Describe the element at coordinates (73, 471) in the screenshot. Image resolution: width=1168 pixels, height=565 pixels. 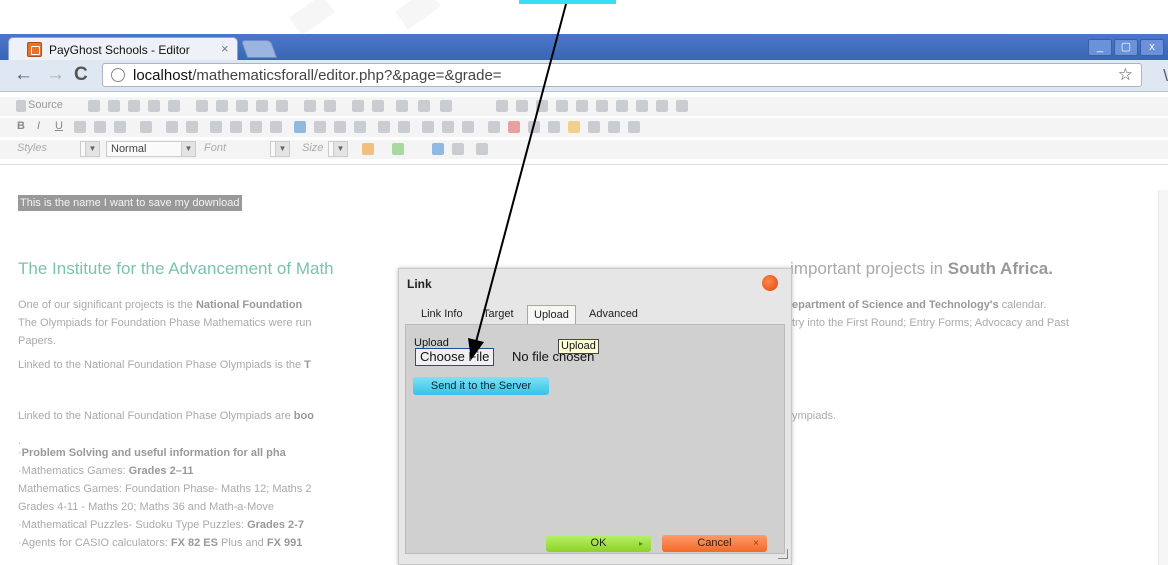
I see `line-text: ·Mathematics Games:` at that location.